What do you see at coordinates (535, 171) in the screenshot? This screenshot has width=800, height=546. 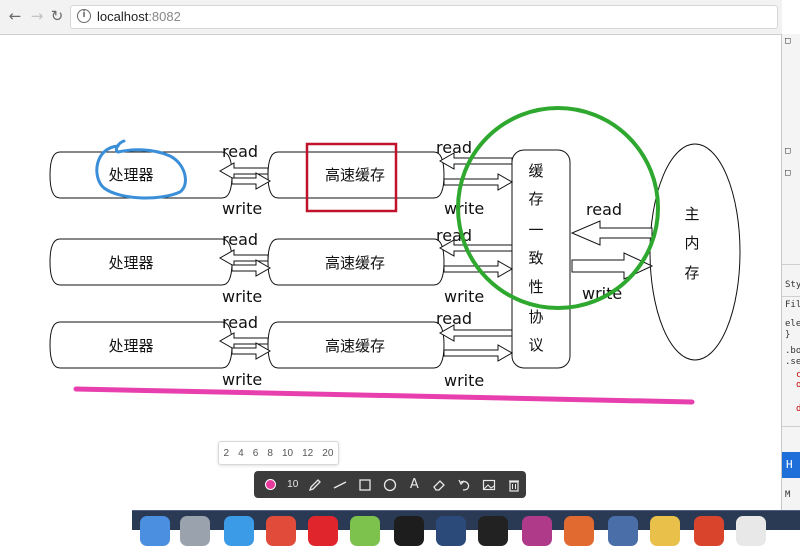 I see `coherence-char-1: 缓` at bounding box center [535, 171].